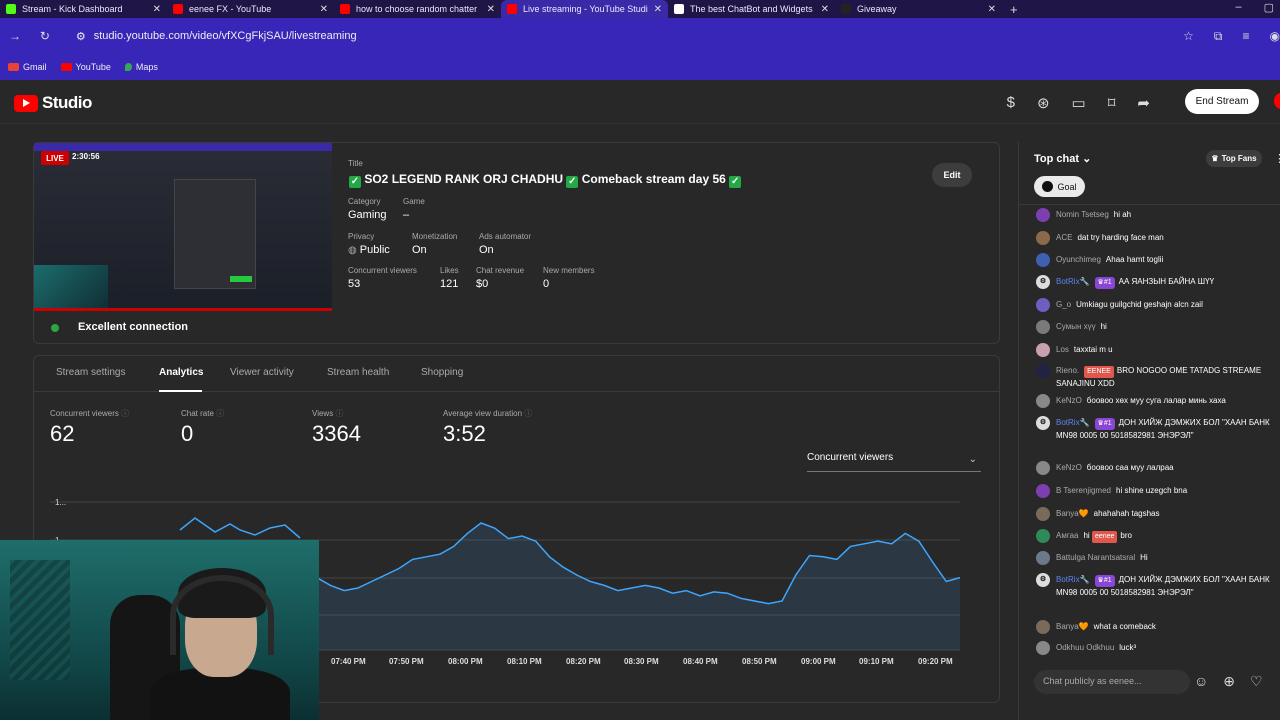 This screenshot has width=1280, height=720. Describe the element at coordinates (417, 9) in the screenshot. I see `browser-tab: how to choose random chatter ✕` at that location.